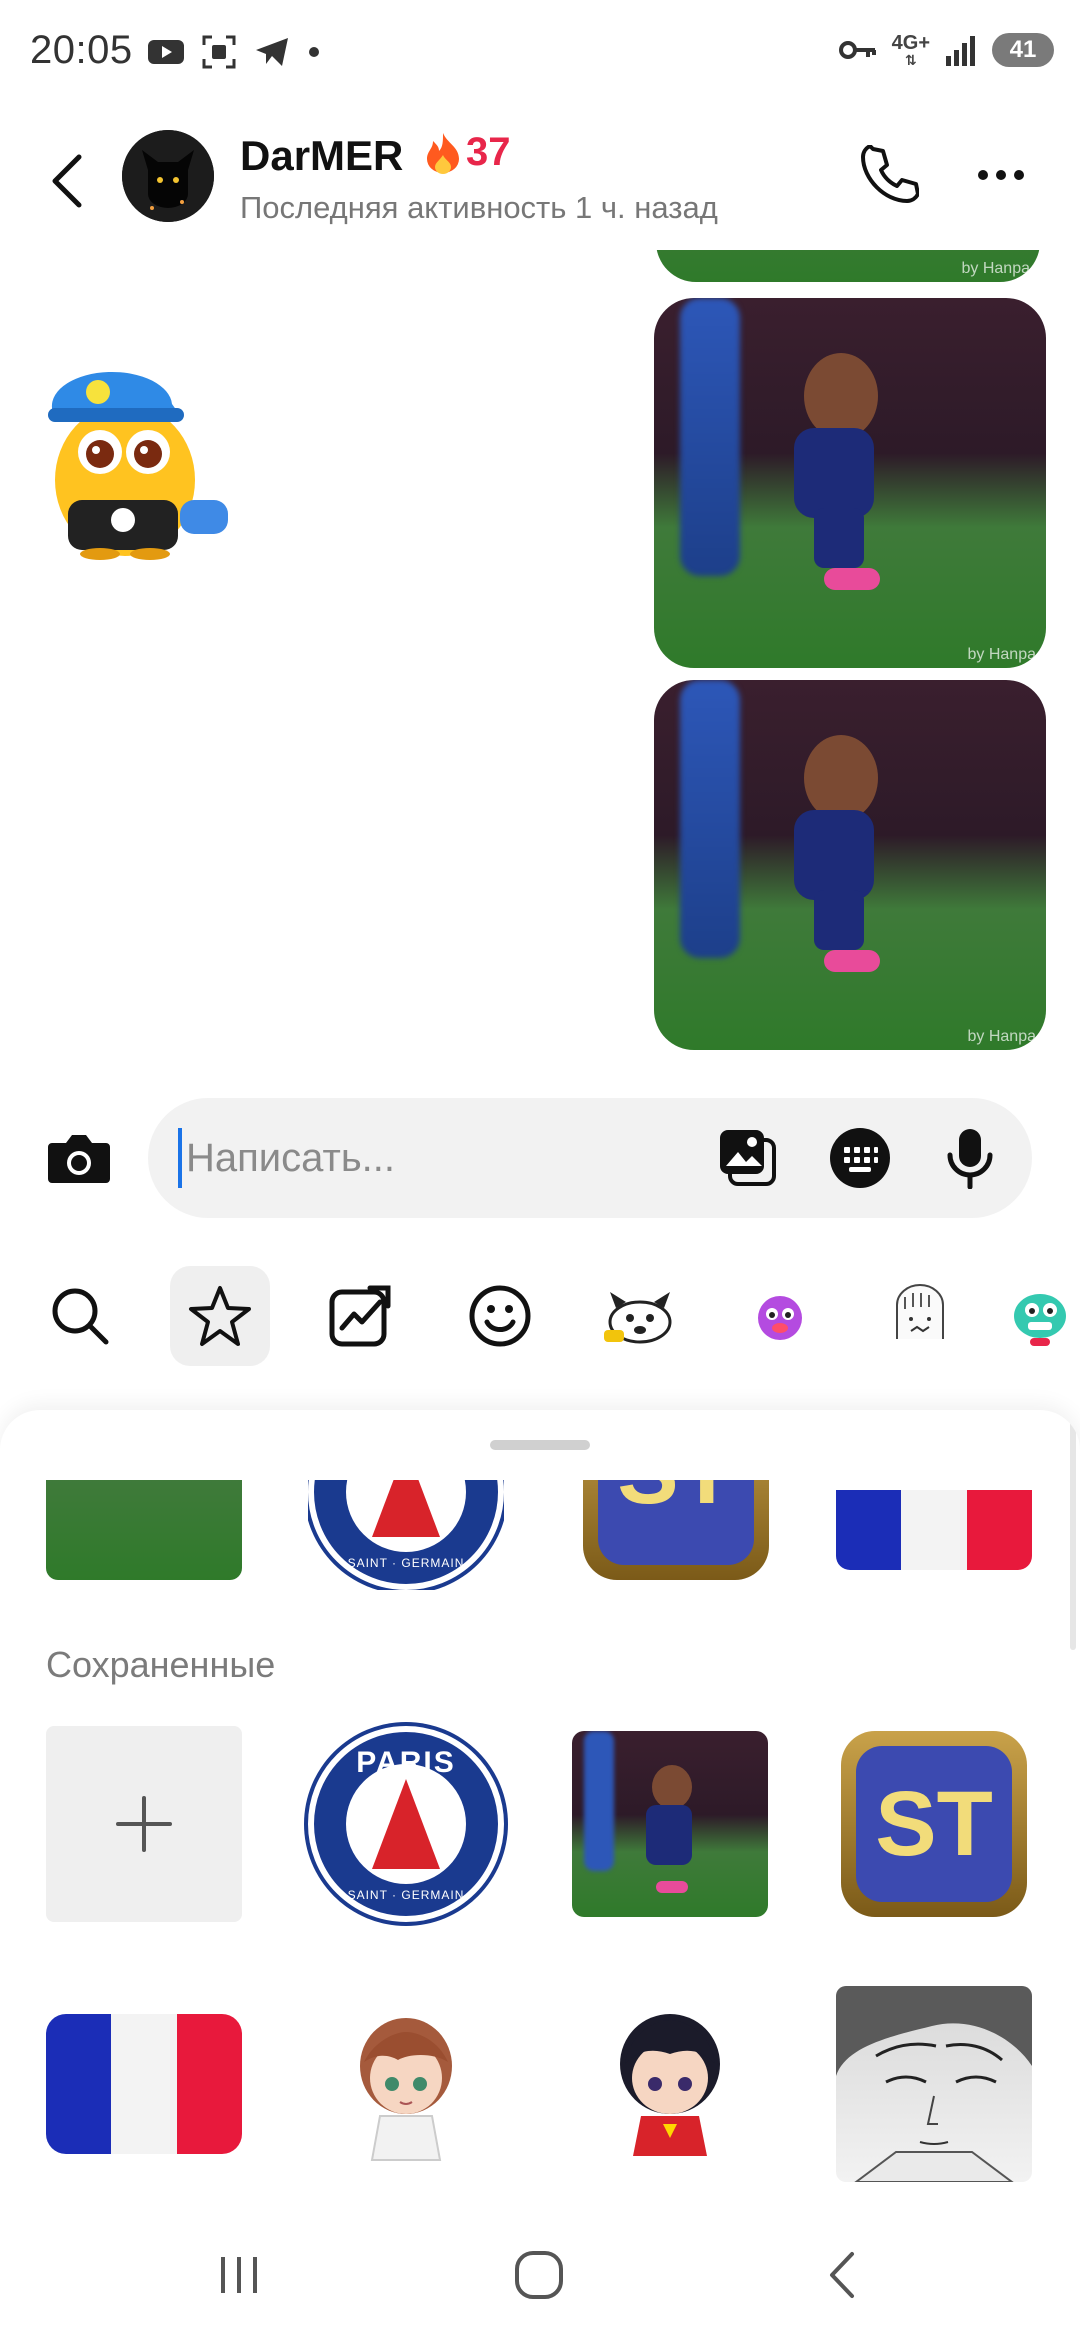 The height and width of the screenshot is (2340, 1080). What do you see at coordinates (1073, 1535) in the screenshot?
I see `scrollbar` at bounding box center [1073, 1535].